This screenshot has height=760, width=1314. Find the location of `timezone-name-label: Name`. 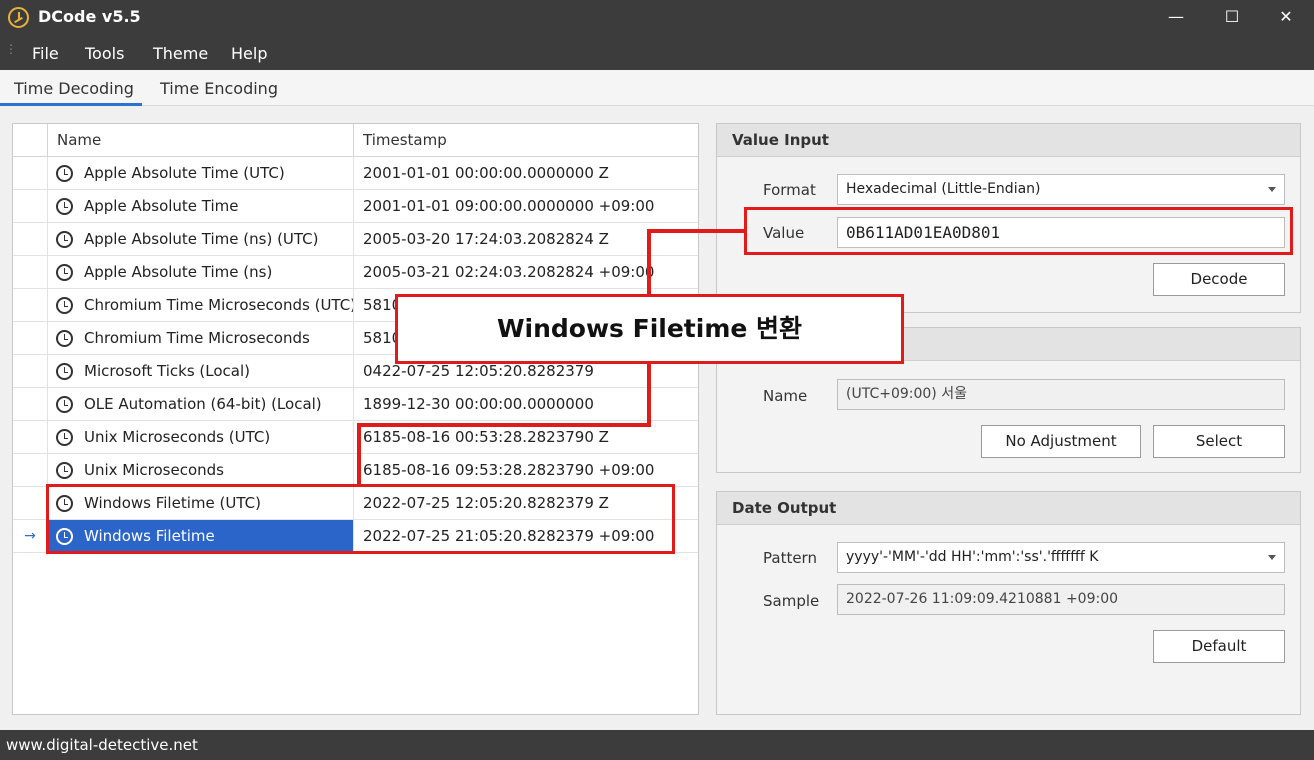

timezone-name-label: Name is located at coordinates (785, 396).